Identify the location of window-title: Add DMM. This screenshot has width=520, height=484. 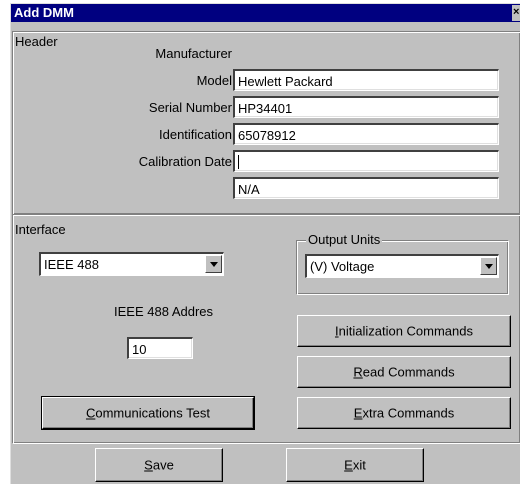
(44, 12).